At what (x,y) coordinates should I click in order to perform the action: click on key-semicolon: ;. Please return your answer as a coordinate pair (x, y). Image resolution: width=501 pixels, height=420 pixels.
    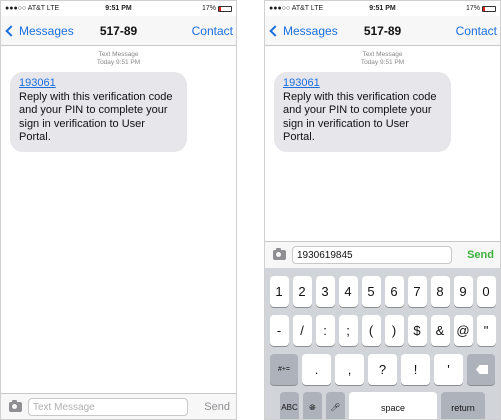
    Looking at the image, I should click on (348, 330).